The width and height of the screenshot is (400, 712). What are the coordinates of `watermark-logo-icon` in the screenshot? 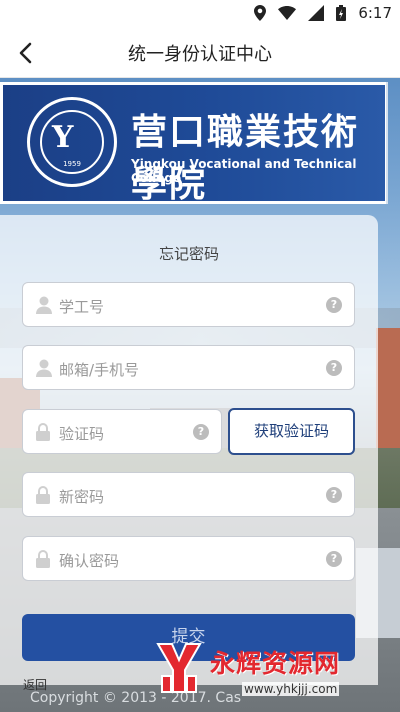 It's located at (179, 668).